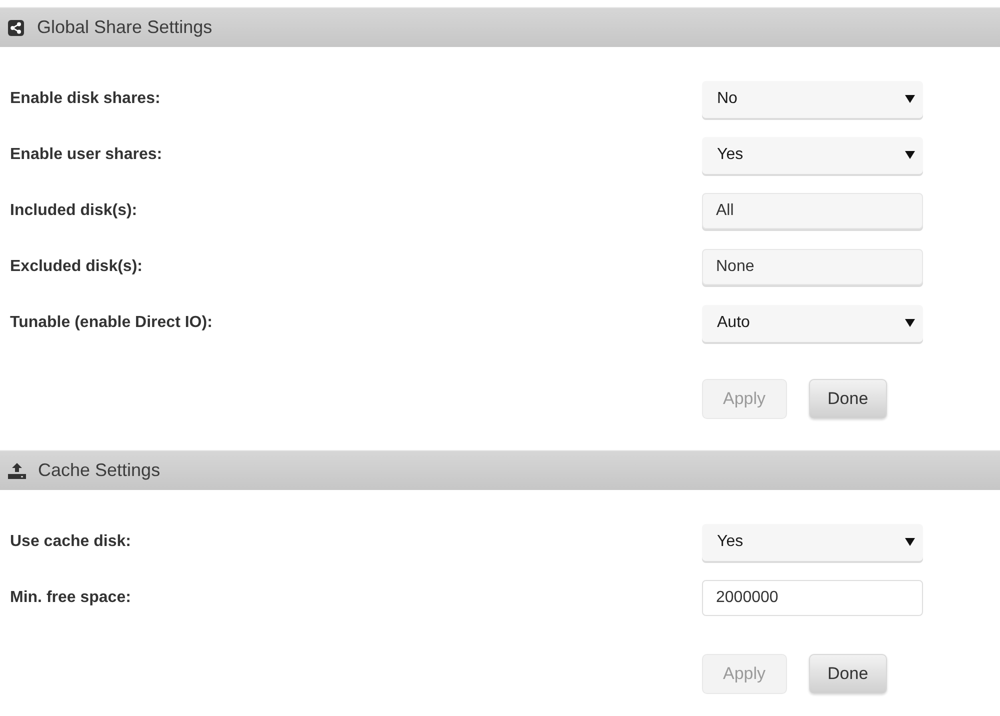 The width and height of the screenshot is (1000, 716). Describe the element at coordinates (812, 598) in the screenshot. I see `input-field: 2000000` at that location.